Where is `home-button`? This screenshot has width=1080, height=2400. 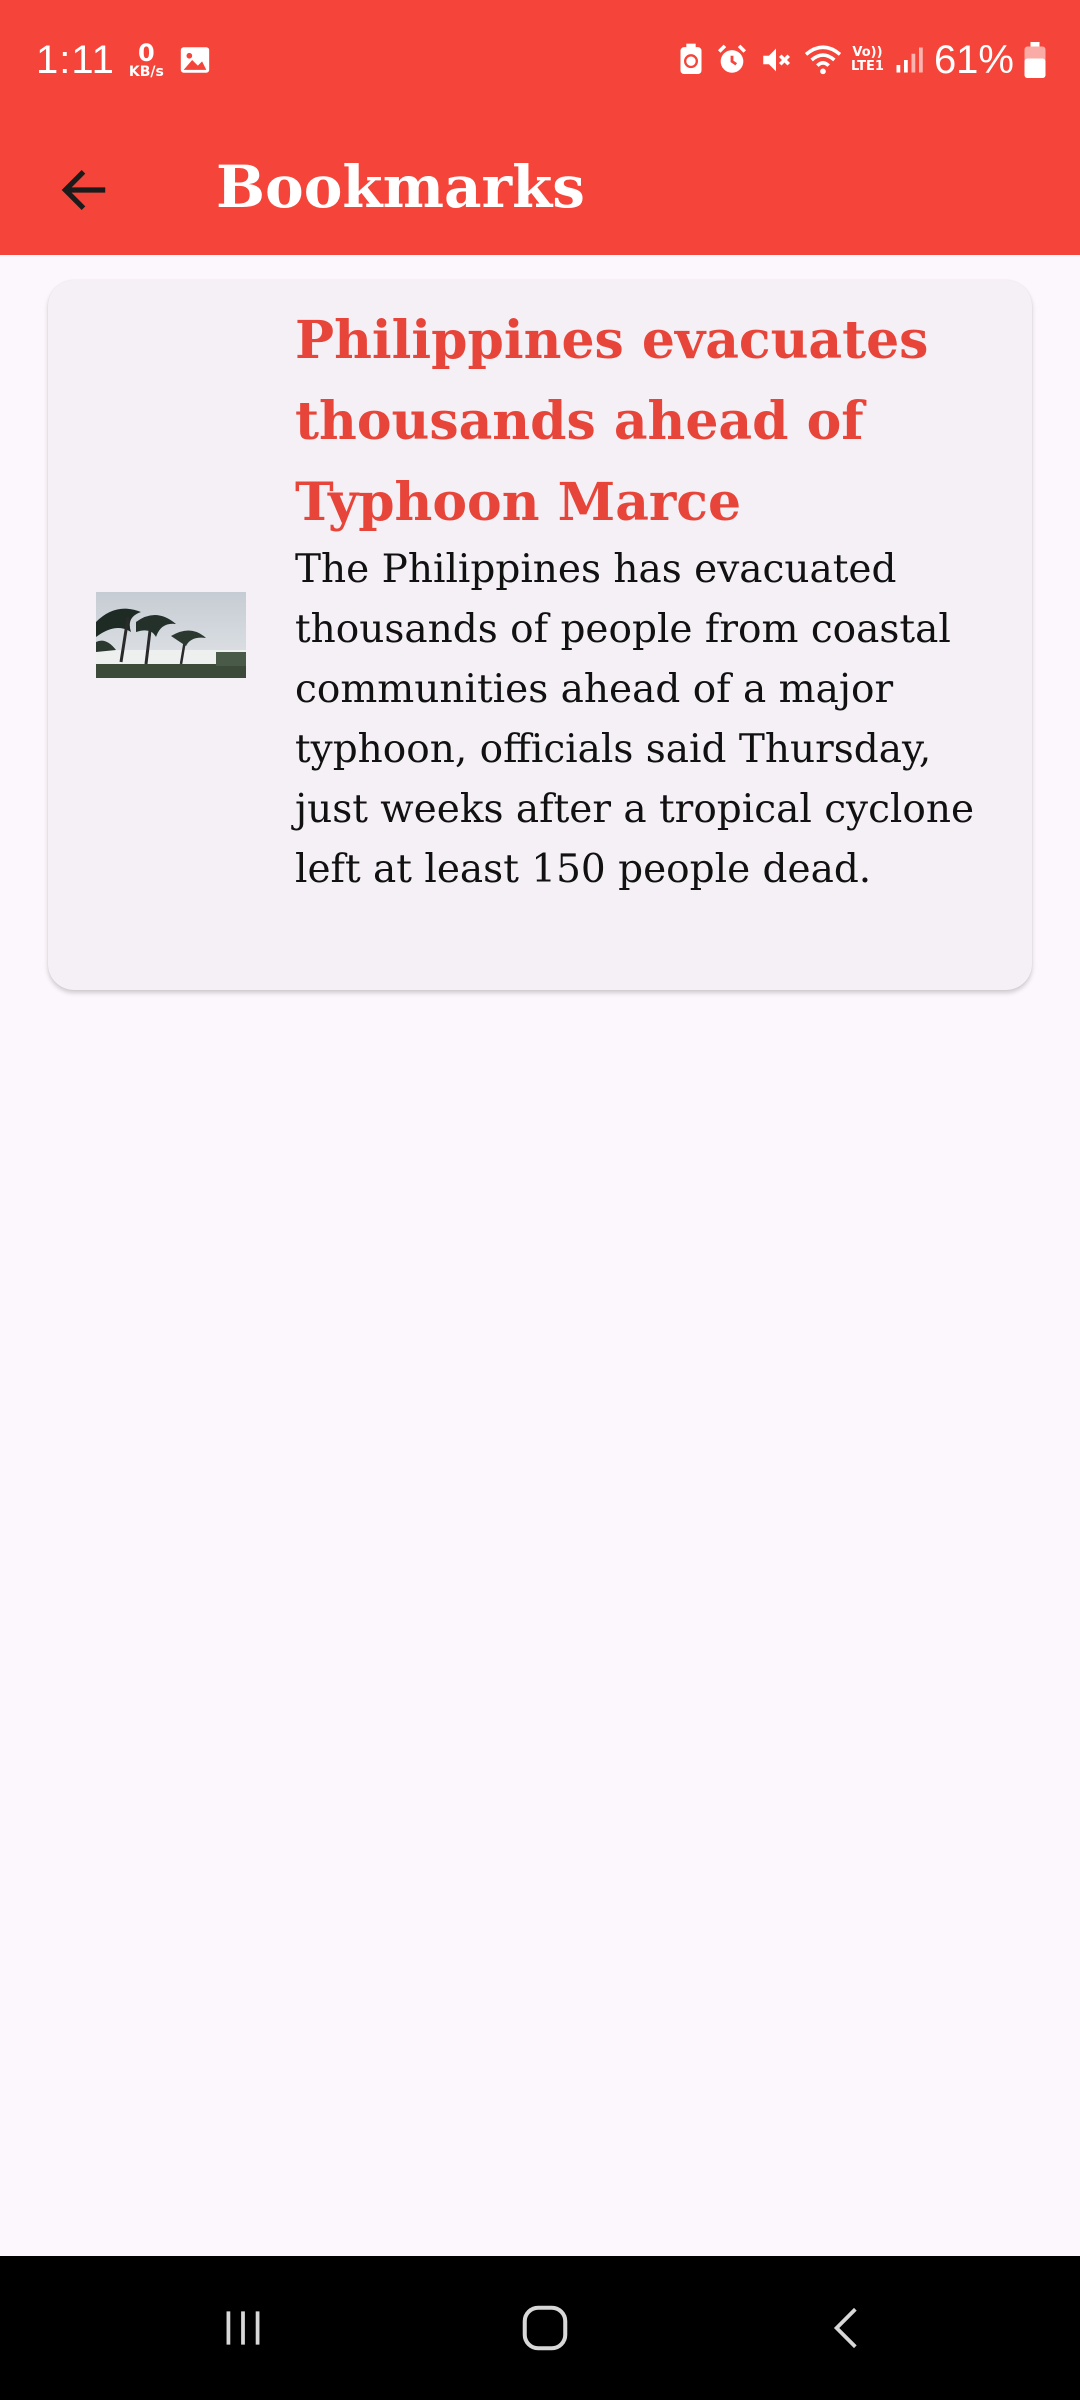
home-button is located at coordinates (545, 2328).